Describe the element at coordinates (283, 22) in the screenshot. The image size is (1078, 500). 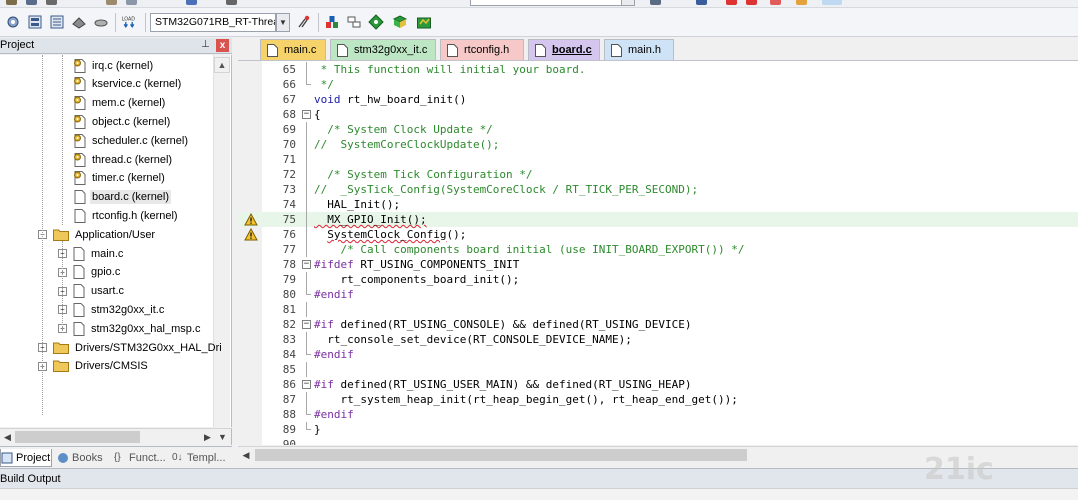
I see `target-dropdown-button: ▼` at that location.